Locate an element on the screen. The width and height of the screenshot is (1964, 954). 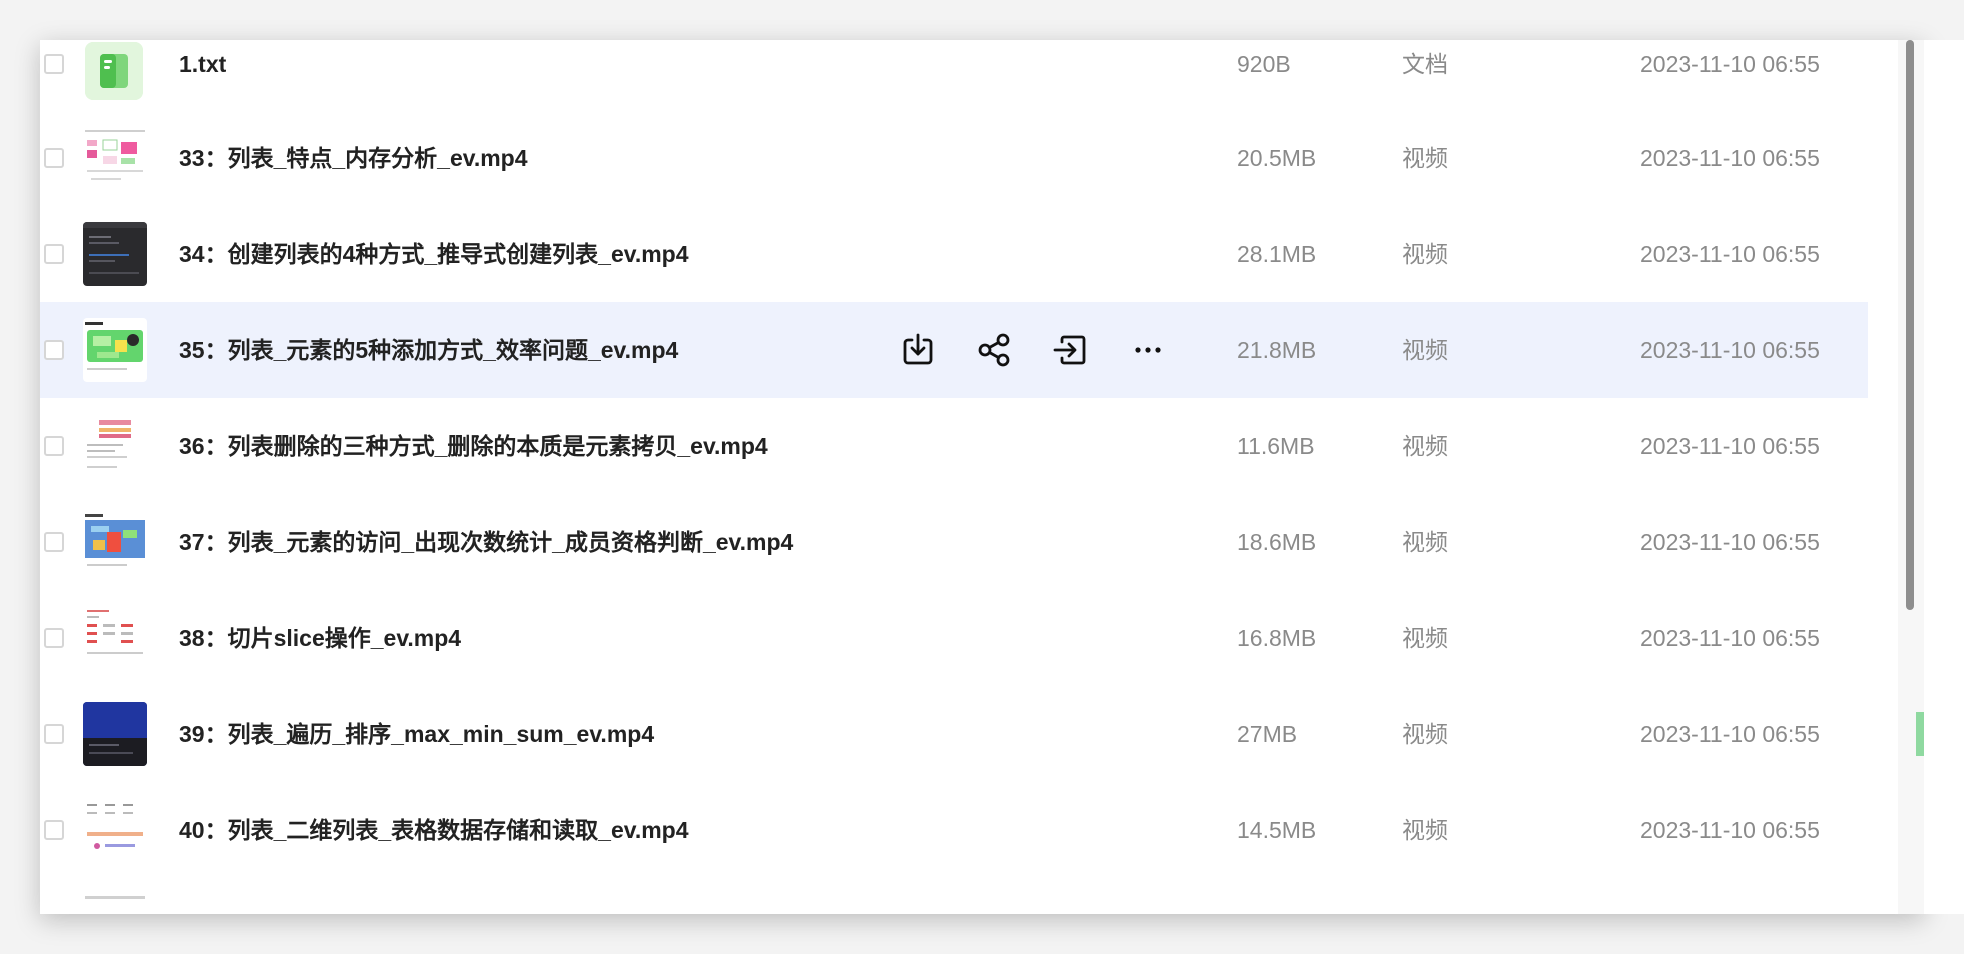
vertical-scrollbar is located at coordinates (1911, 477).